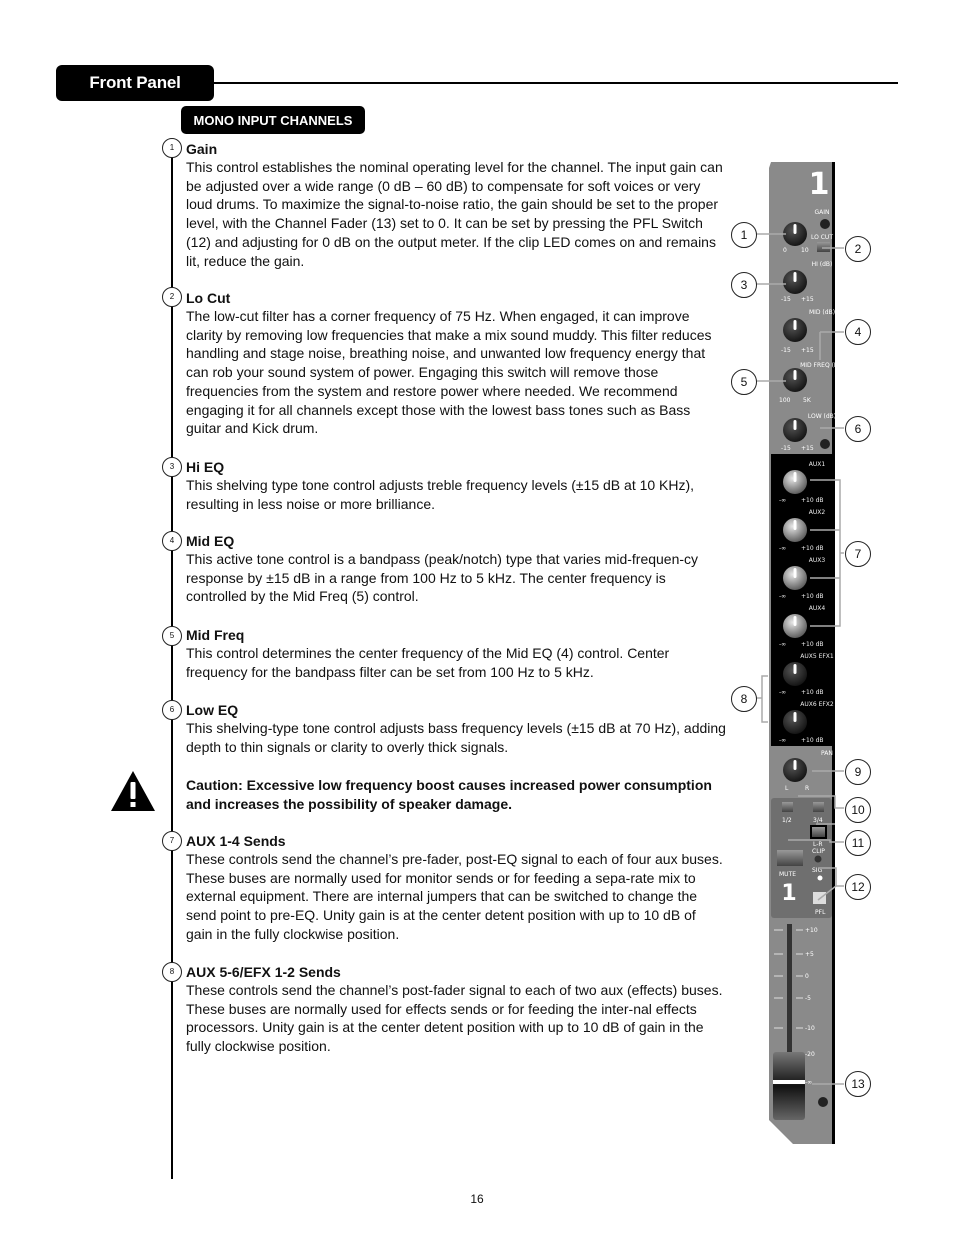  I want to click on callout-12: 12, so click(858, 887).